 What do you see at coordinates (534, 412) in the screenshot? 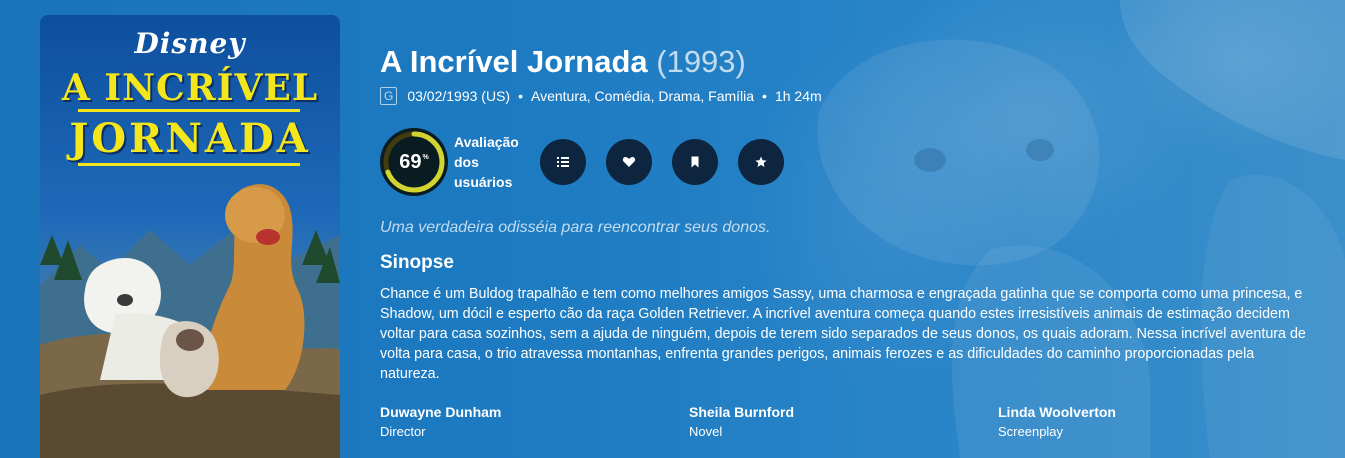
I see `crew-name: Duwayne Dunham` at bounding box center [534, 412].